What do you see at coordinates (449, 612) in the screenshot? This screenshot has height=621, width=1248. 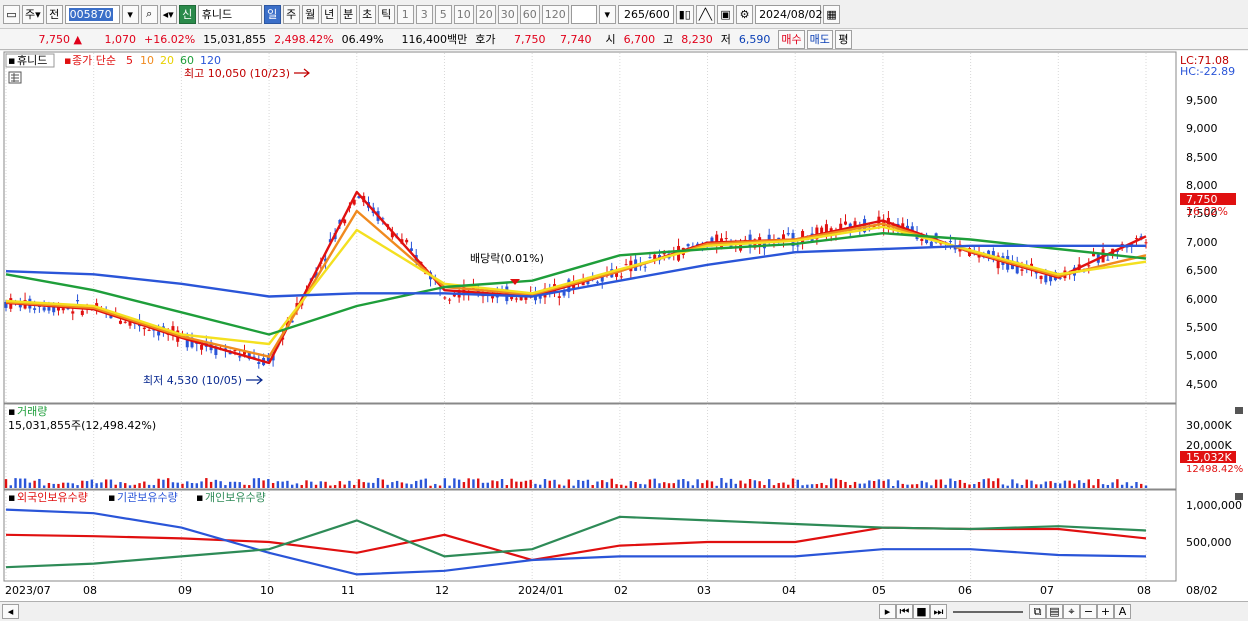 I see `scroll-track` at bounding box center [449, 612].